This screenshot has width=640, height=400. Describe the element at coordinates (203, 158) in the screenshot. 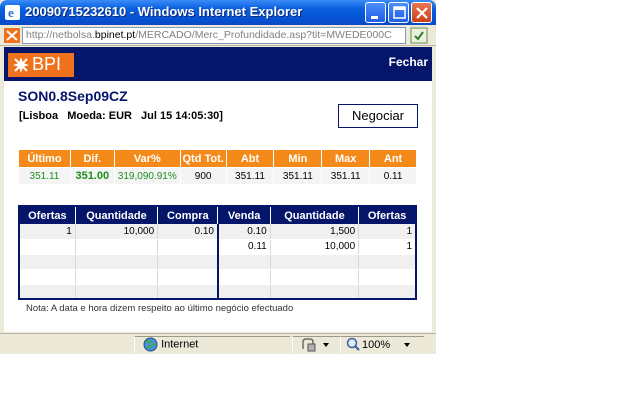

I see `quote-header-total-qty: Qtd Tot.` at that location.